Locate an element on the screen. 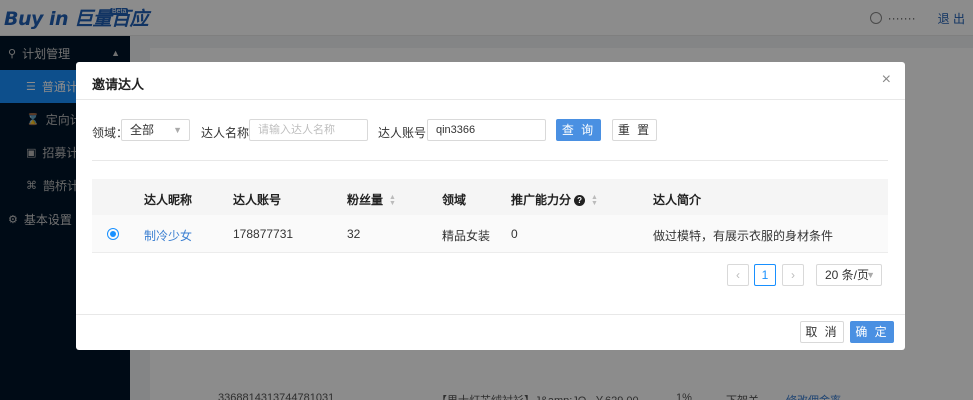 This screenshot has height=400, width=973. footer-divider is located at coordinates (490, 314).